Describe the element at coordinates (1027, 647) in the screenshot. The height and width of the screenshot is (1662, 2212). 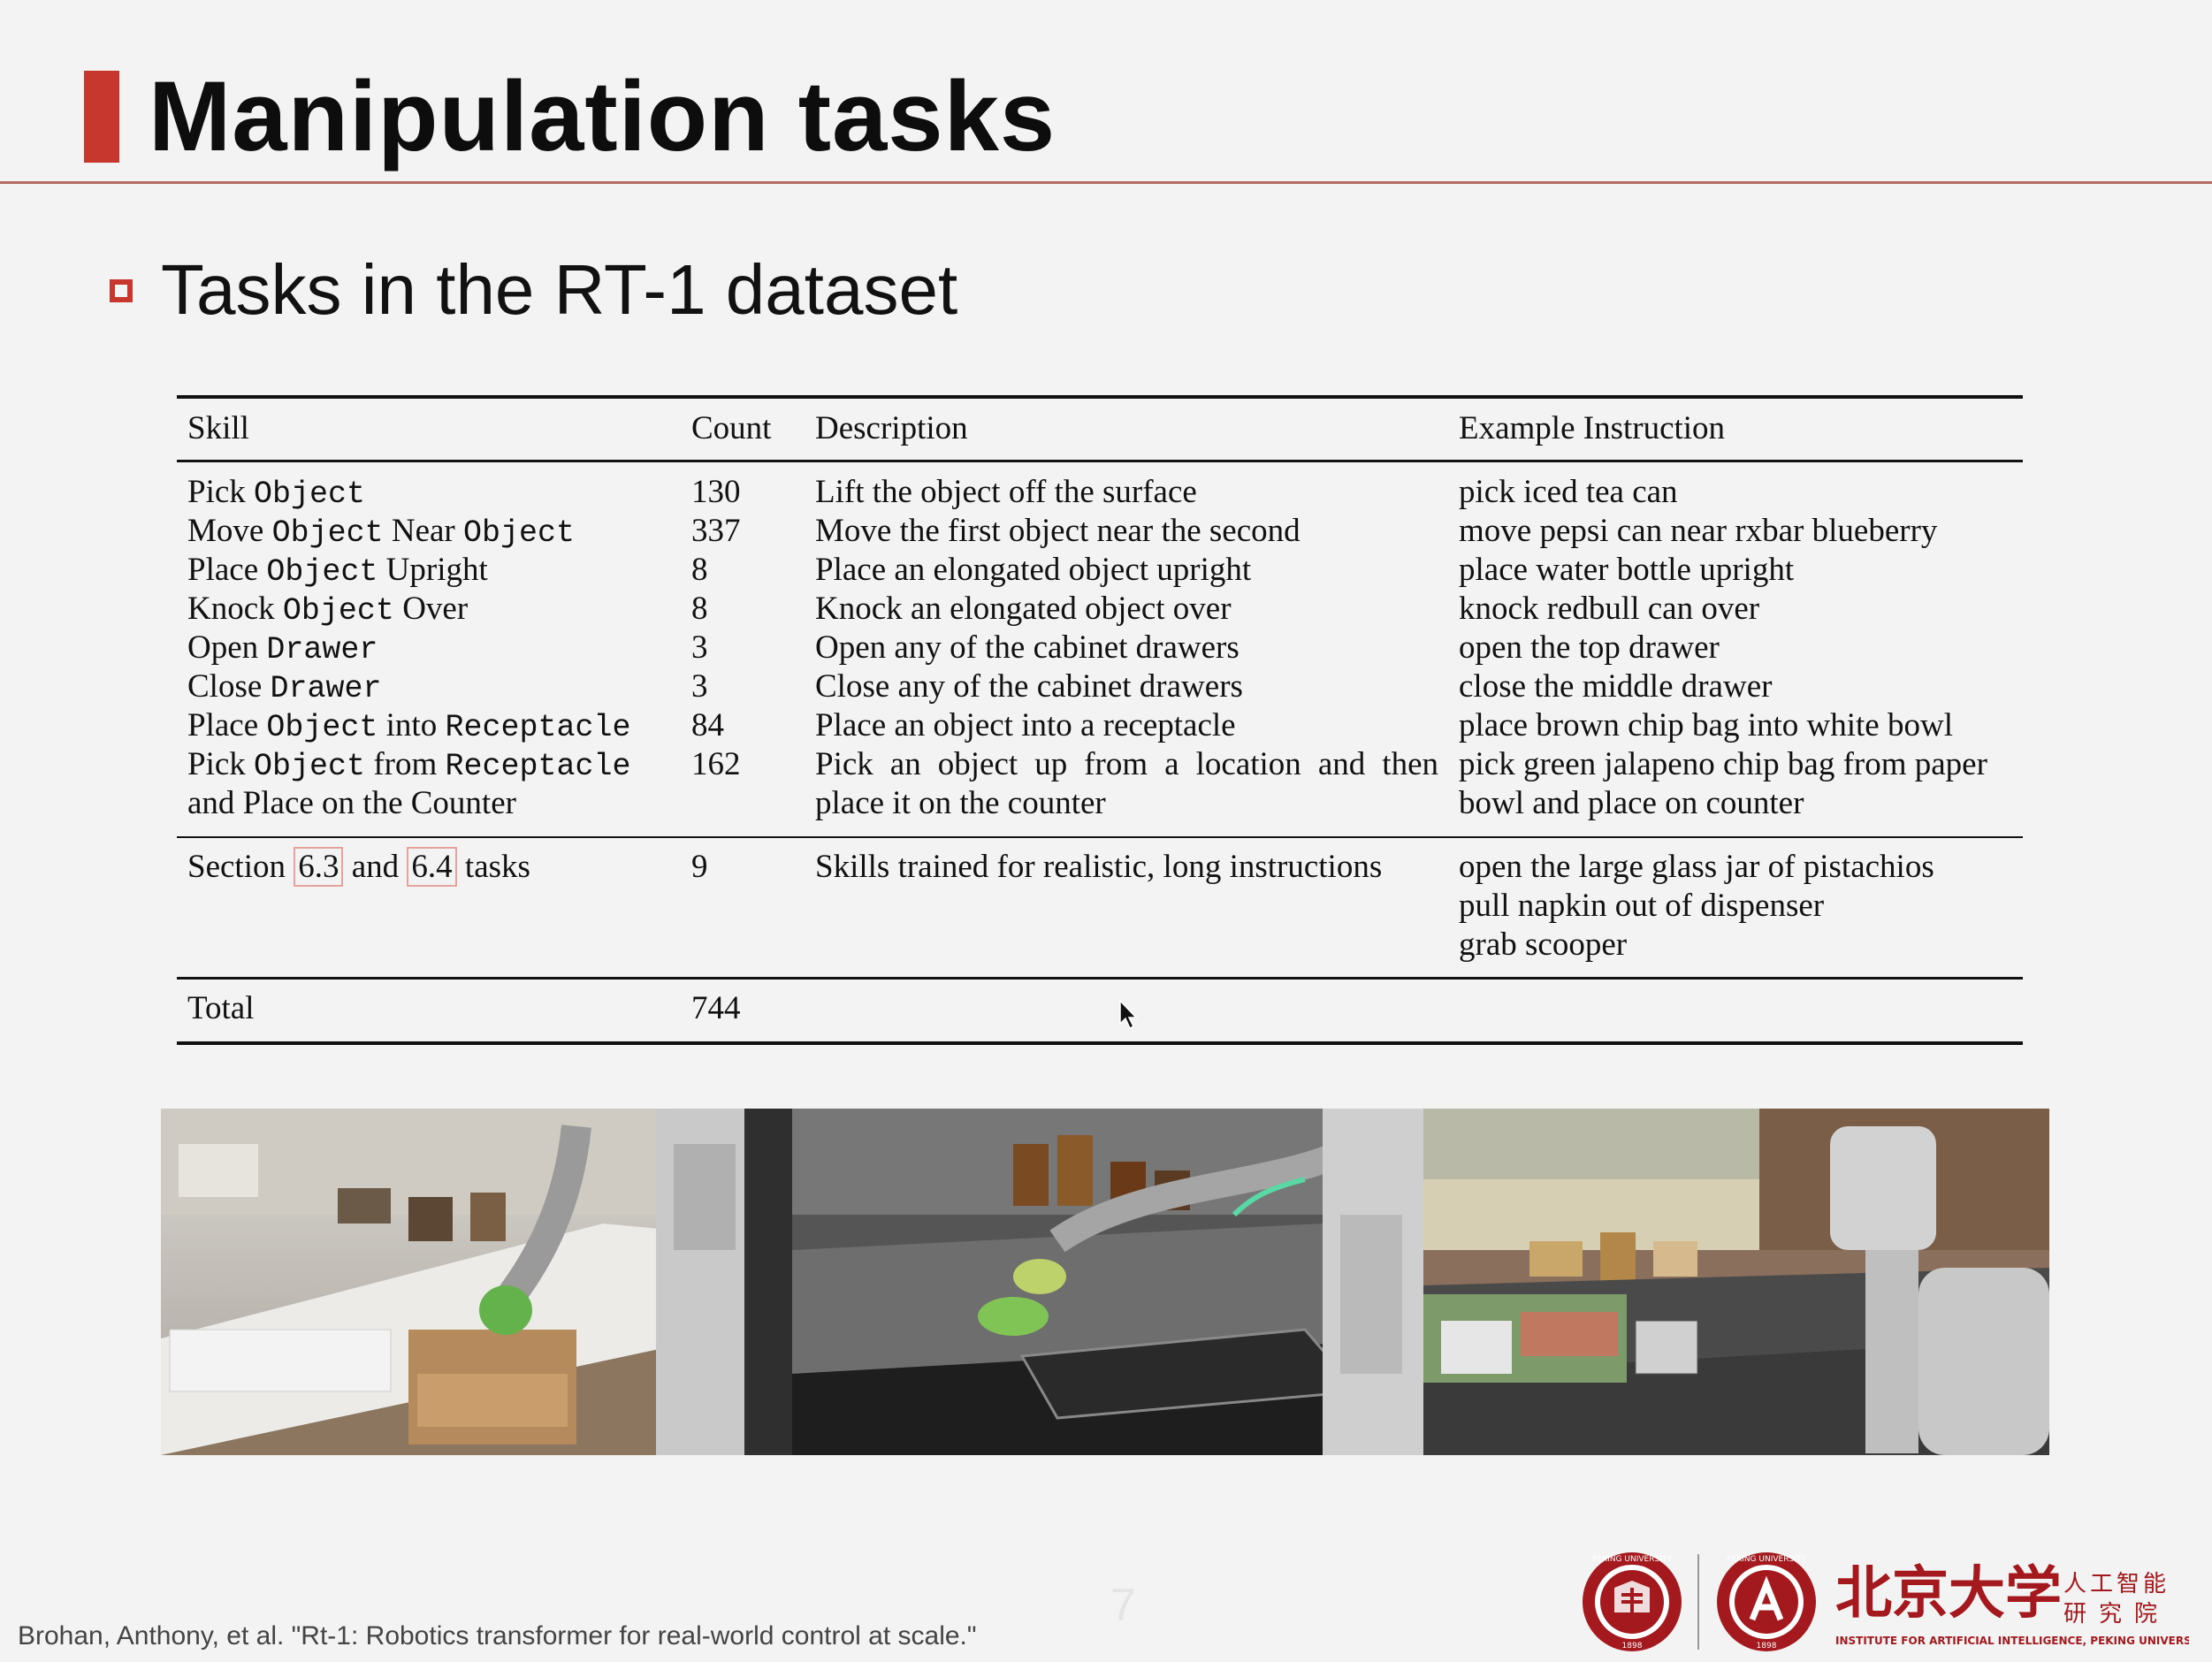
I see `table-row-description: Open any of the cabinet drawers` at that location.